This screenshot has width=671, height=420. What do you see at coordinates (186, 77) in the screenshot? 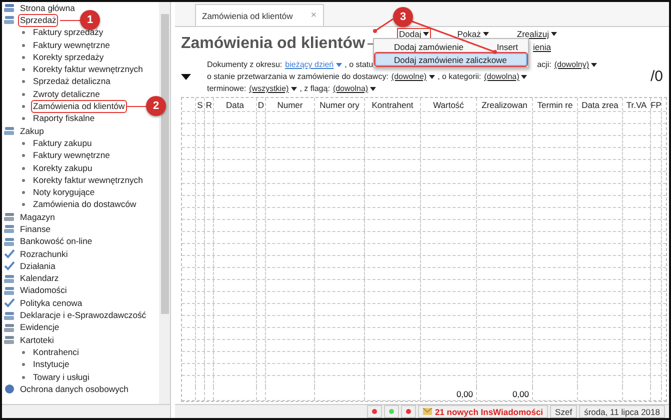
I see `expand-triangle-icon` at bounding box center [186, 77].